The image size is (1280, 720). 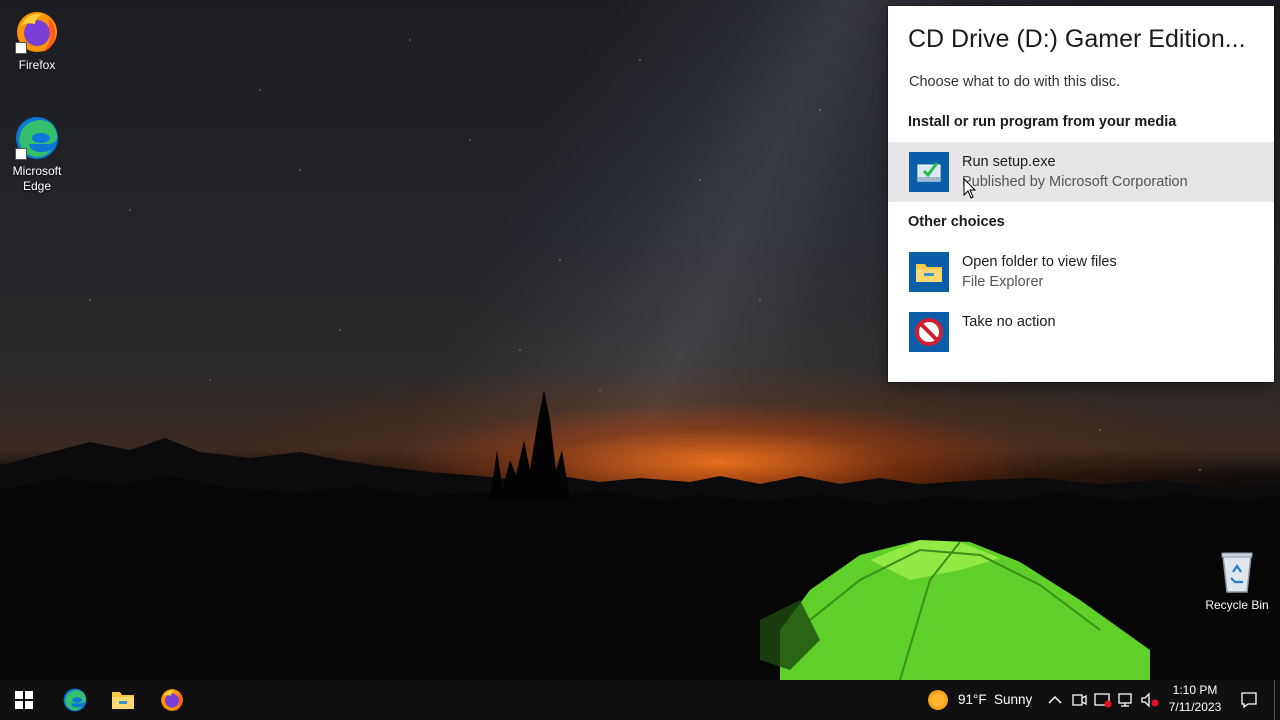 I want to click on desktop-icon-label: Firefox, so click(x=37, y=65).